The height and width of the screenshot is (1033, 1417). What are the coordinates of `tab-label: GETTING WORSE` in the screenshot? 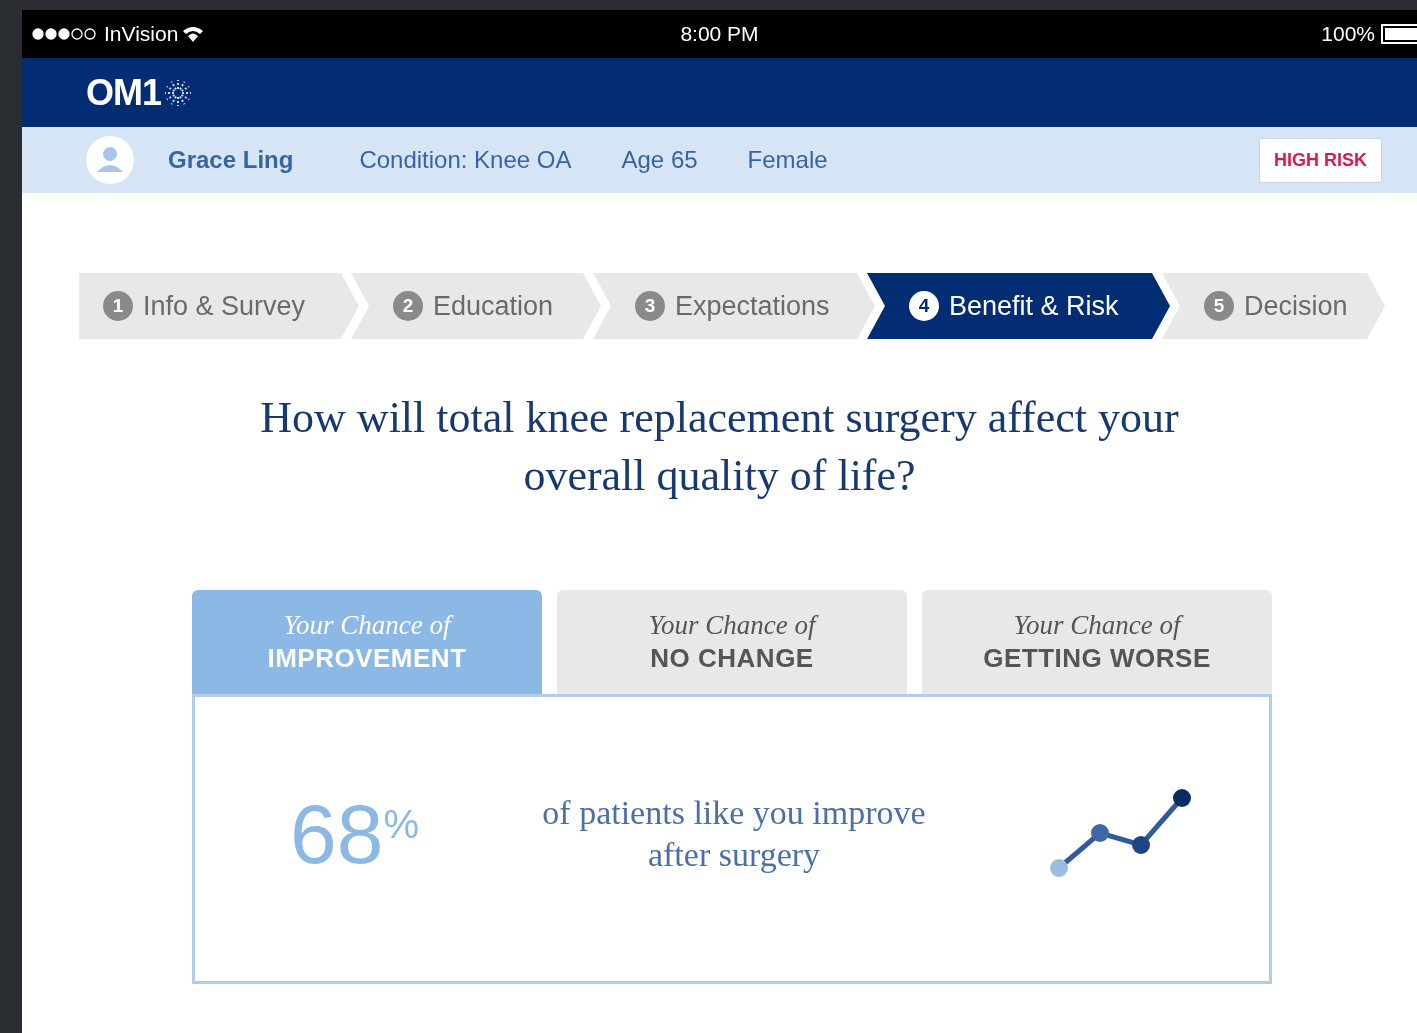 It's located at (1097, 658).